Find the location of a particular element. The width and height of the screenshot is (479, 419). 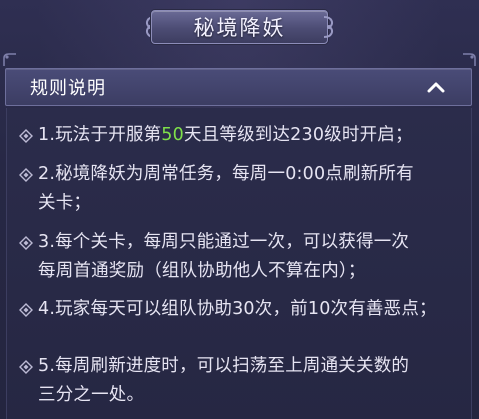

rule-1-suffix: 天且等级到达230级时开启； is located at coordinates (298, 135).